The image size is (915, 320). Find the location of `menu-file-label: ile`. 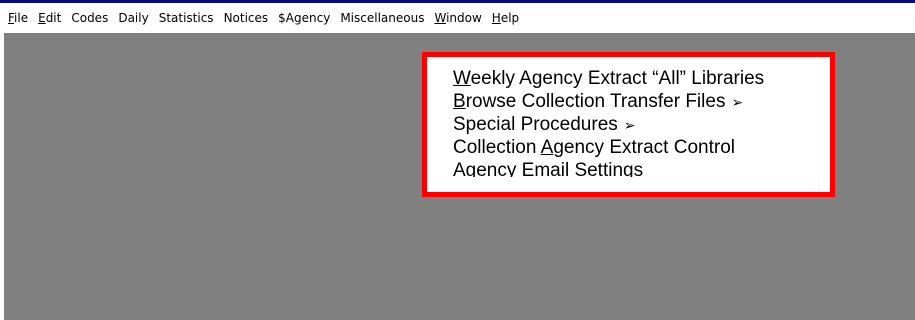

menu-file-label: ile is located at coordinates (21, 18).